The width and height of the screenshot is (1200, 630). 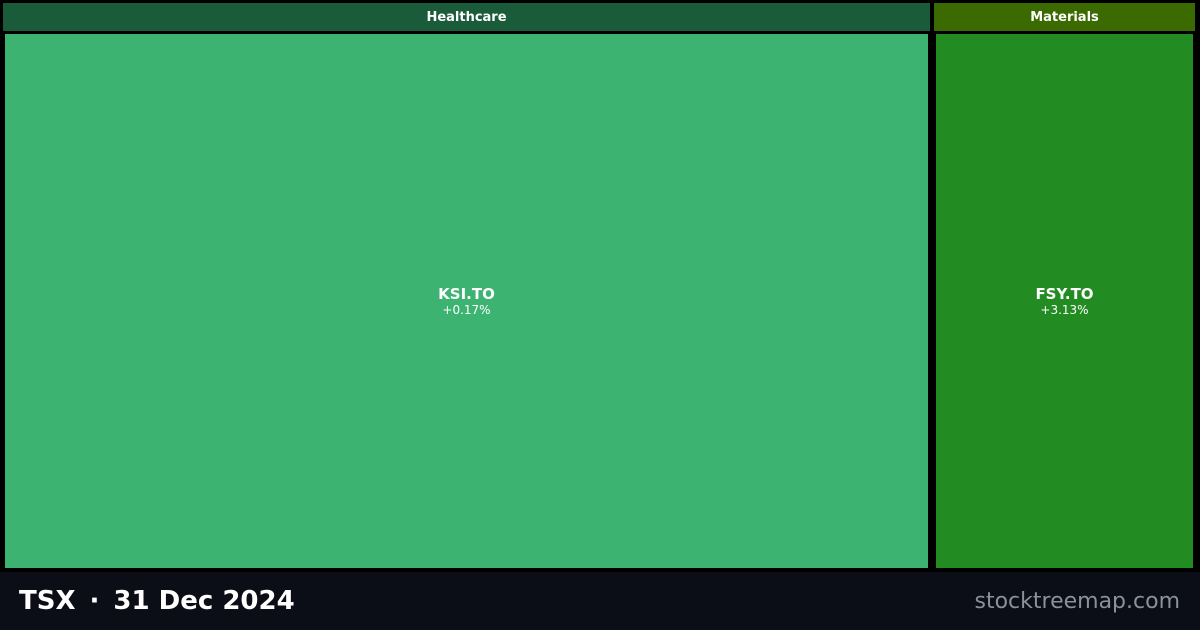 What do you see at coordinates (204, 601) in the screenshot?
I see `date-label: 31 Dec 2024` at bounding box center [204, 601].